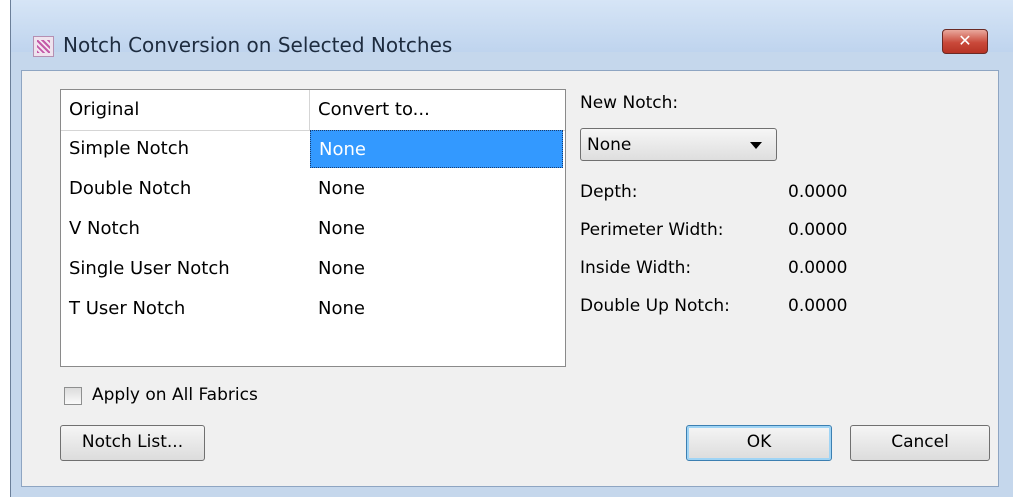 The image size is (1013, 497). I want to click on dropdown-arrow-icon, so click(756, 145).